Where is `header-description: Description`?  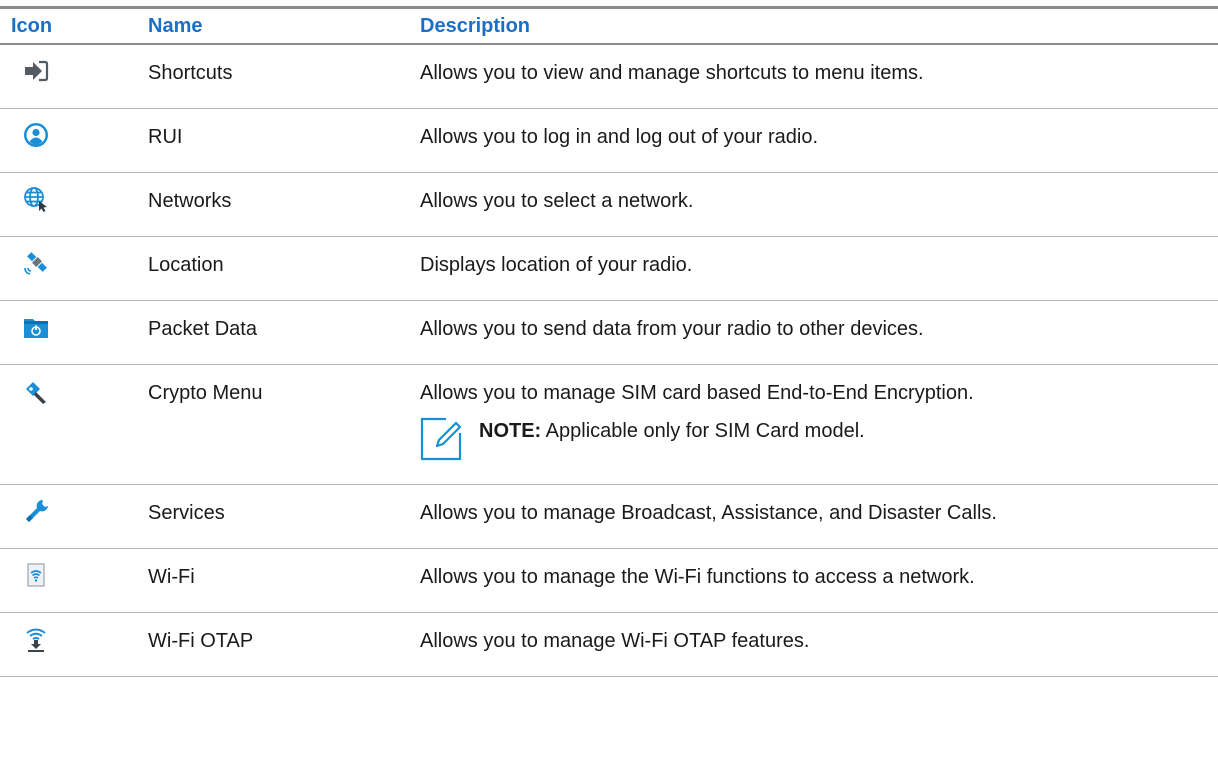 header-description: Description is located at coordinates (475, 26).